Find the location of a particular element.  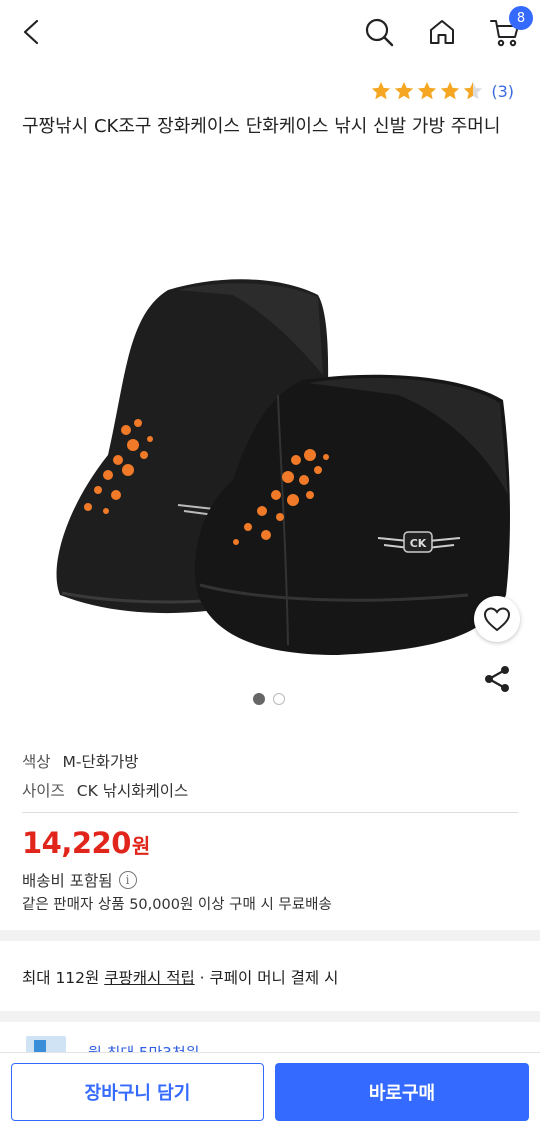

search-icon is located at coordinates (379, 32).